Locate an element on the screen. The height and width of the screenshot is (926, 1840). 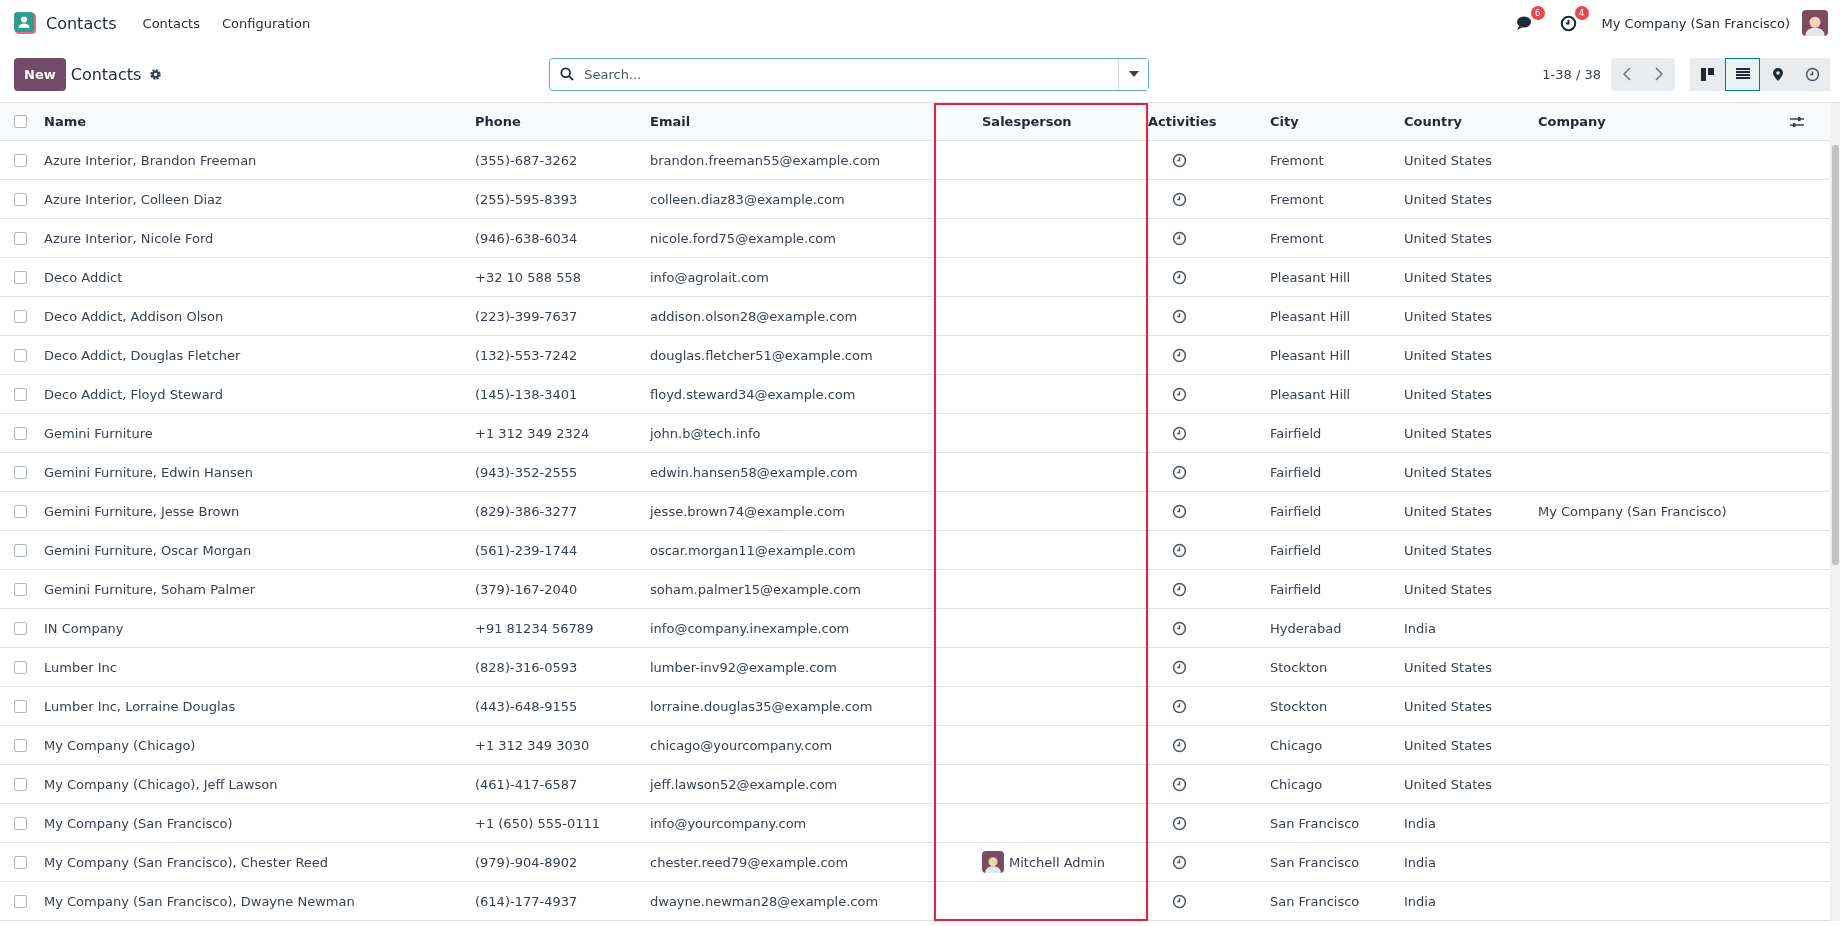
table-cell: jesse.brown74@example.com is located at coordinates (747, 511).